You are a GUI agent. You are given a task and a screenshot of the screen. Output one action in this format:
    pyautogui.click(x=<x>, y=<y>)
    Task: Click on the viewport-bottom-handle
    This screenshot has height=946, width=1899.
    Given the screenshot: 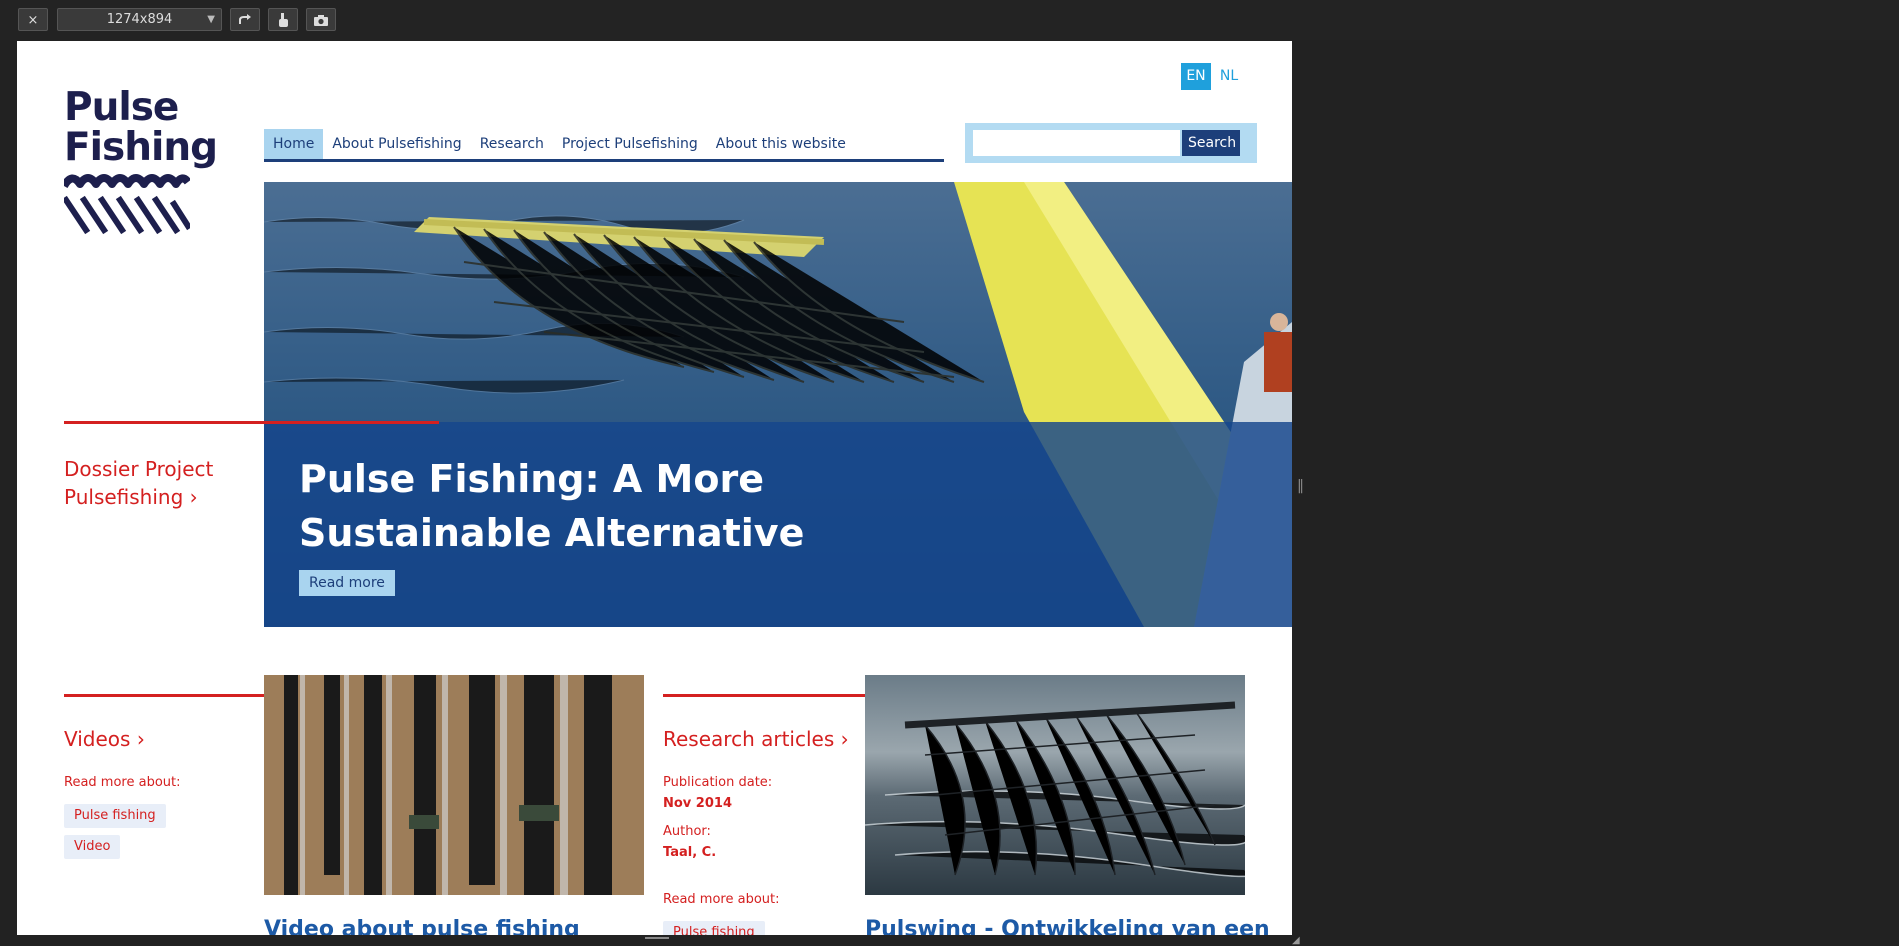 What is the action you would take?
    pyautogui.click(x=657, y=941)
    